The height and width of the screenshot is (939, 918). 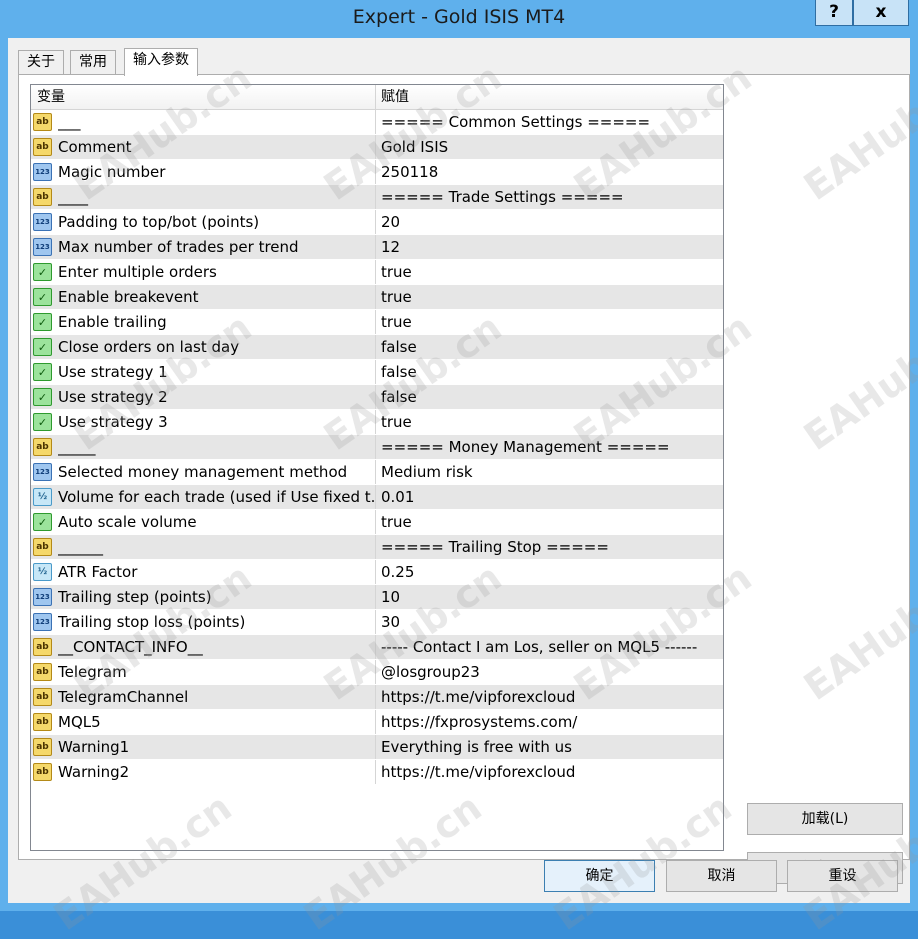 I want to click on param-value: Medium risk, so click(x=551, y=472).